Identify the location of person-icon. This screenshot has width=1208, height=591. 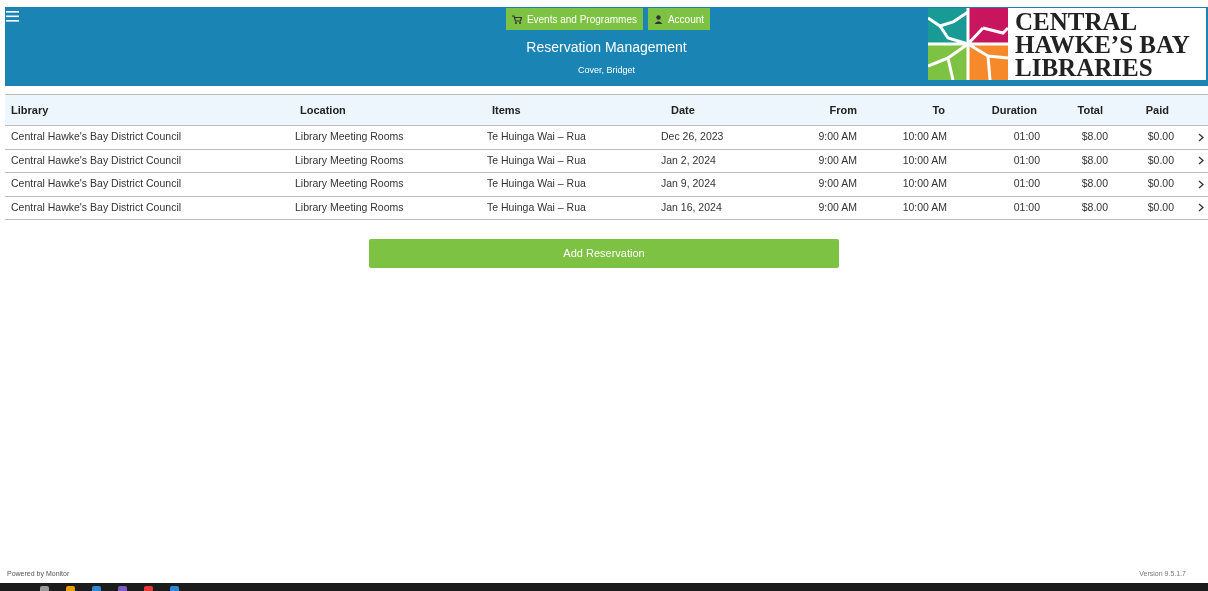
(658, 19).